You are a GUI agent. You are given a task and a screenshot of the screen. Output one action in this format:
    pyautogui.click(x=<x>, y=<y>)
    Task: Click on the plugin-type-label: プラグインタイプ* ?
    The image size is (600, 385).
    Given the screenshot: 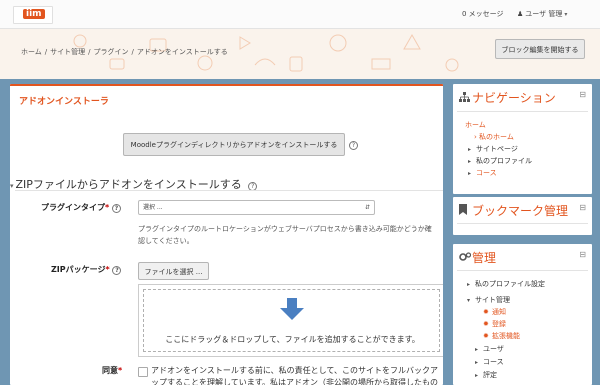 What is the action you would take?
    pyautogui.click(x=81, y=207)
    